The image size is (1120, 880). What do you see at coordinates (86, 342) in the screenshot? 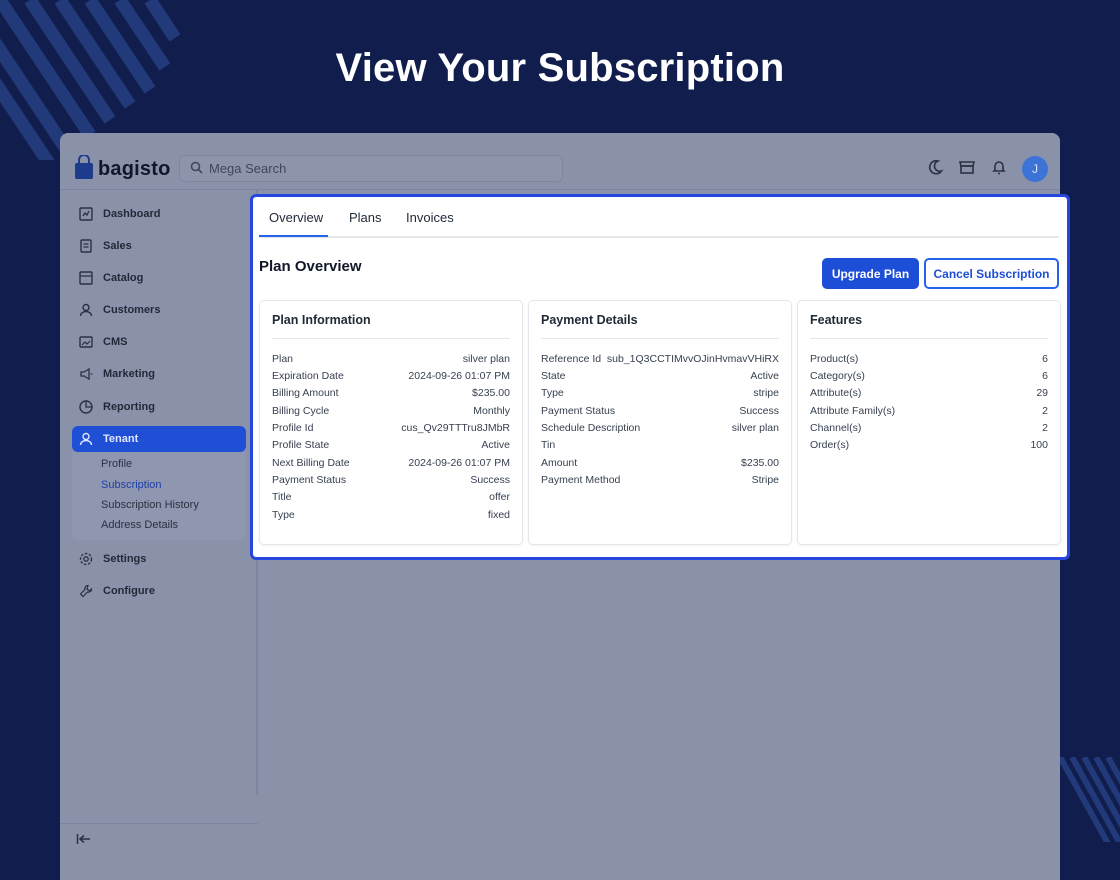
I see `cms-icon` at bounding box center [86, 342].